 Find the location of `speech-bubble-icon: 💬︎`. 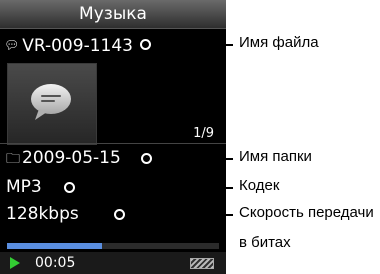

speech-bubble-icon: 💬︎ is located at coordinates (12, 45).